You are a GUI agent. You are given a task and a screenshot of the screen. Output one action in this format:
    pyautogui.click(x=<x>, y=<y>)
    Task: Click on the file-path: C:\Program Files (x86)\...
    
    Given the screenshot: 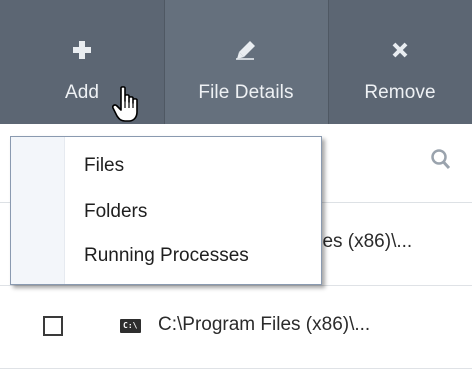 What is the action you would take?
    pyautogui.click(x=264, y=324)
    